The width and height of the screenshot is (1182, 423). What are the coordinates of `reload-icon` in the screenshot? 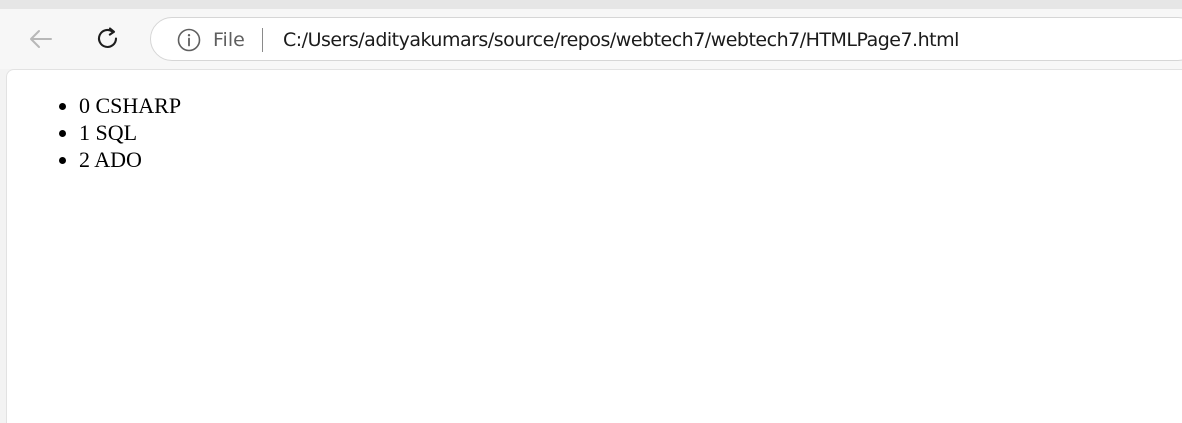 It's located at (107, 37).